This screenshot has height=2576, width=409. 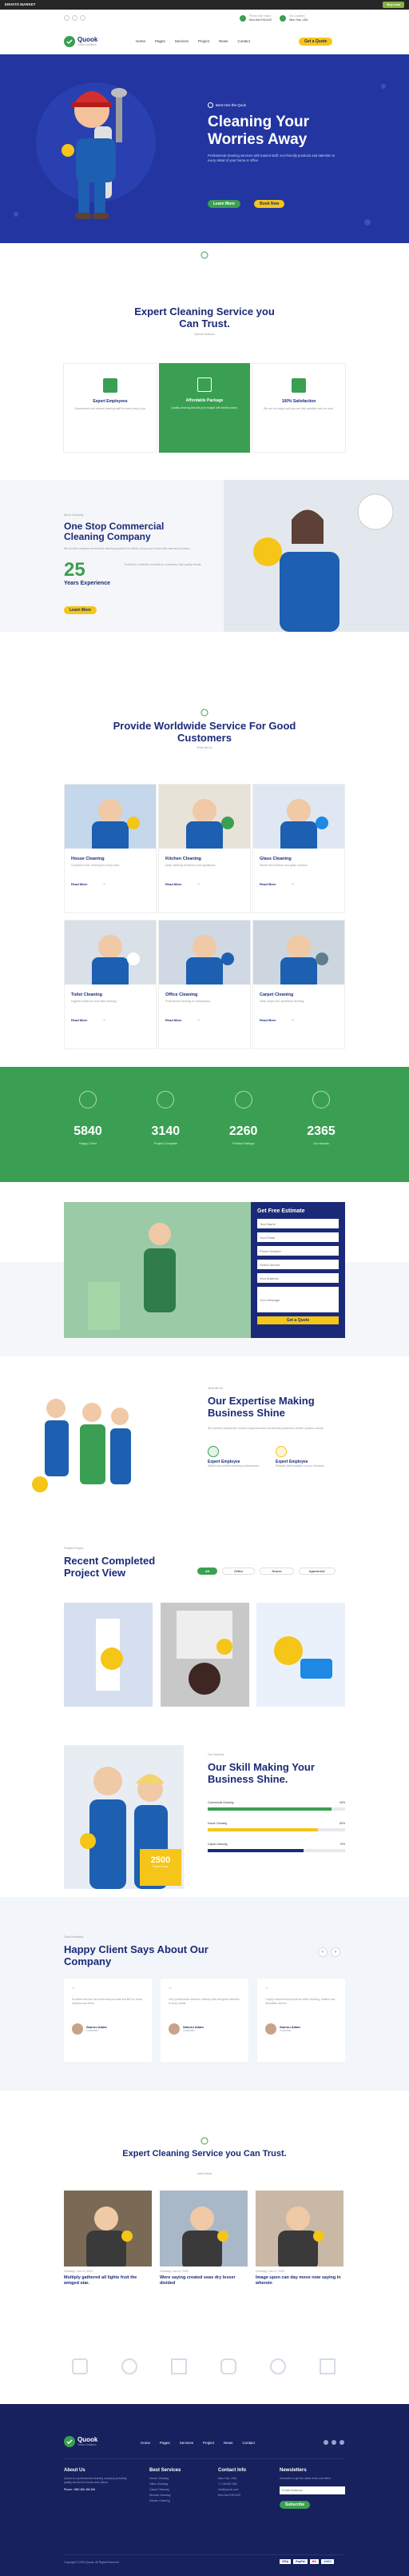 What do you see at coordinates (88, 1118) in the screenshot?
I see `counter-item: 5840 Happy Client` at bounding box center [88, 1118].